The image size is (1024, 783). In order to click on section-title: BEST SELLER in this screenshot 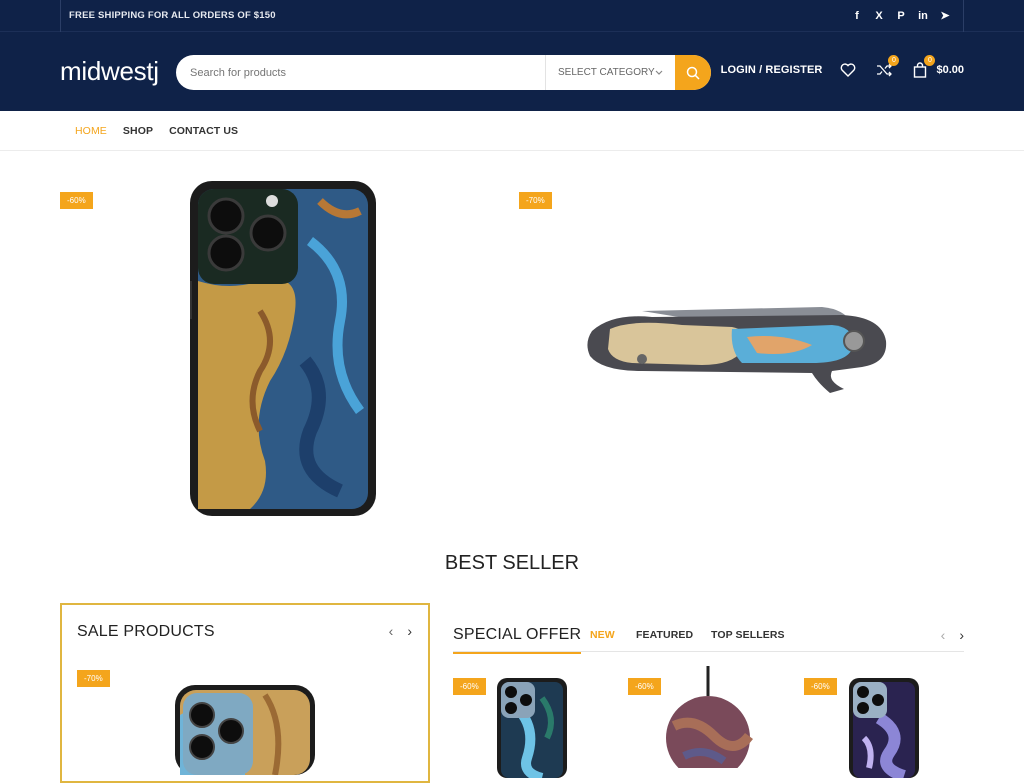, I will do `click(512, 563)`.